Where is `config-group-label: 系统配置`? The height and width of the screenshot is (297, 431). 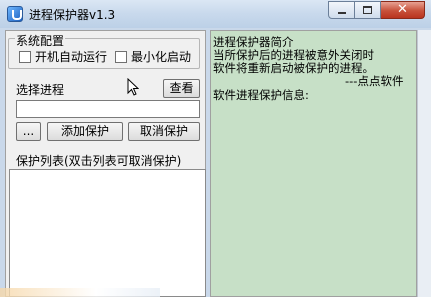 config-group-label: 系统配置 is located at coordinates (40, 40).